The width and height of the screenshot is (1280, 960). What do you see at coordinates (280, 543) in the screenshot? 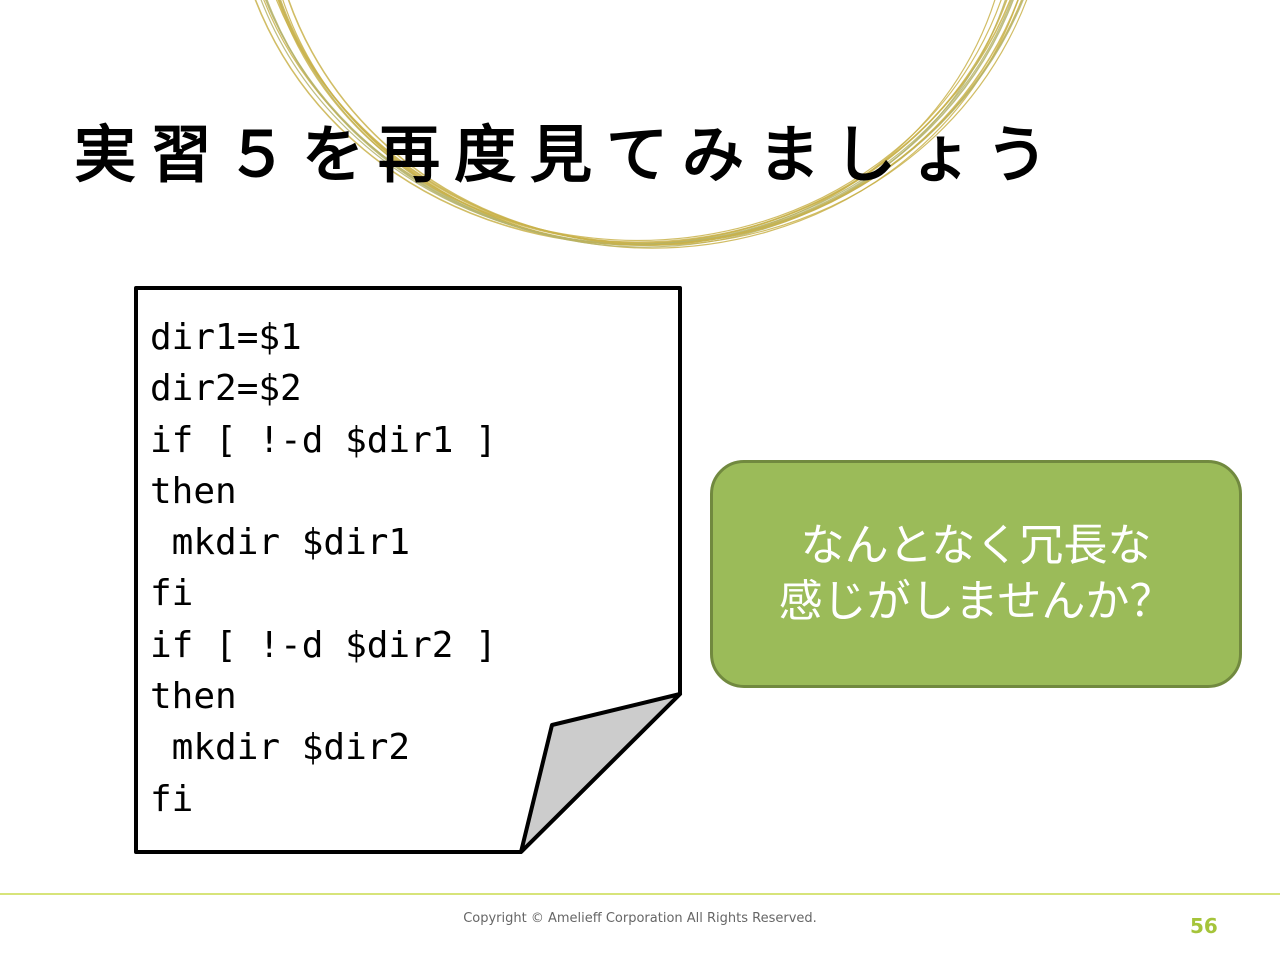
I see `code-line: mkdir $dir1` at bounding box center [280, 543].